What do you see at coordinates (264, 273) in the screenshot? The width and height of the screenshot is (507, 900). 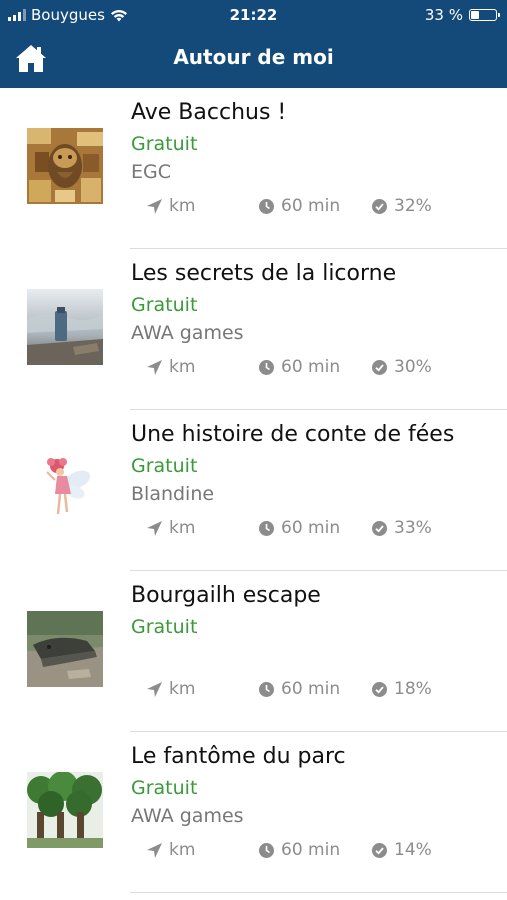 I see `item-title: Les secrets de la licorne` at bounding box center [264, 273].